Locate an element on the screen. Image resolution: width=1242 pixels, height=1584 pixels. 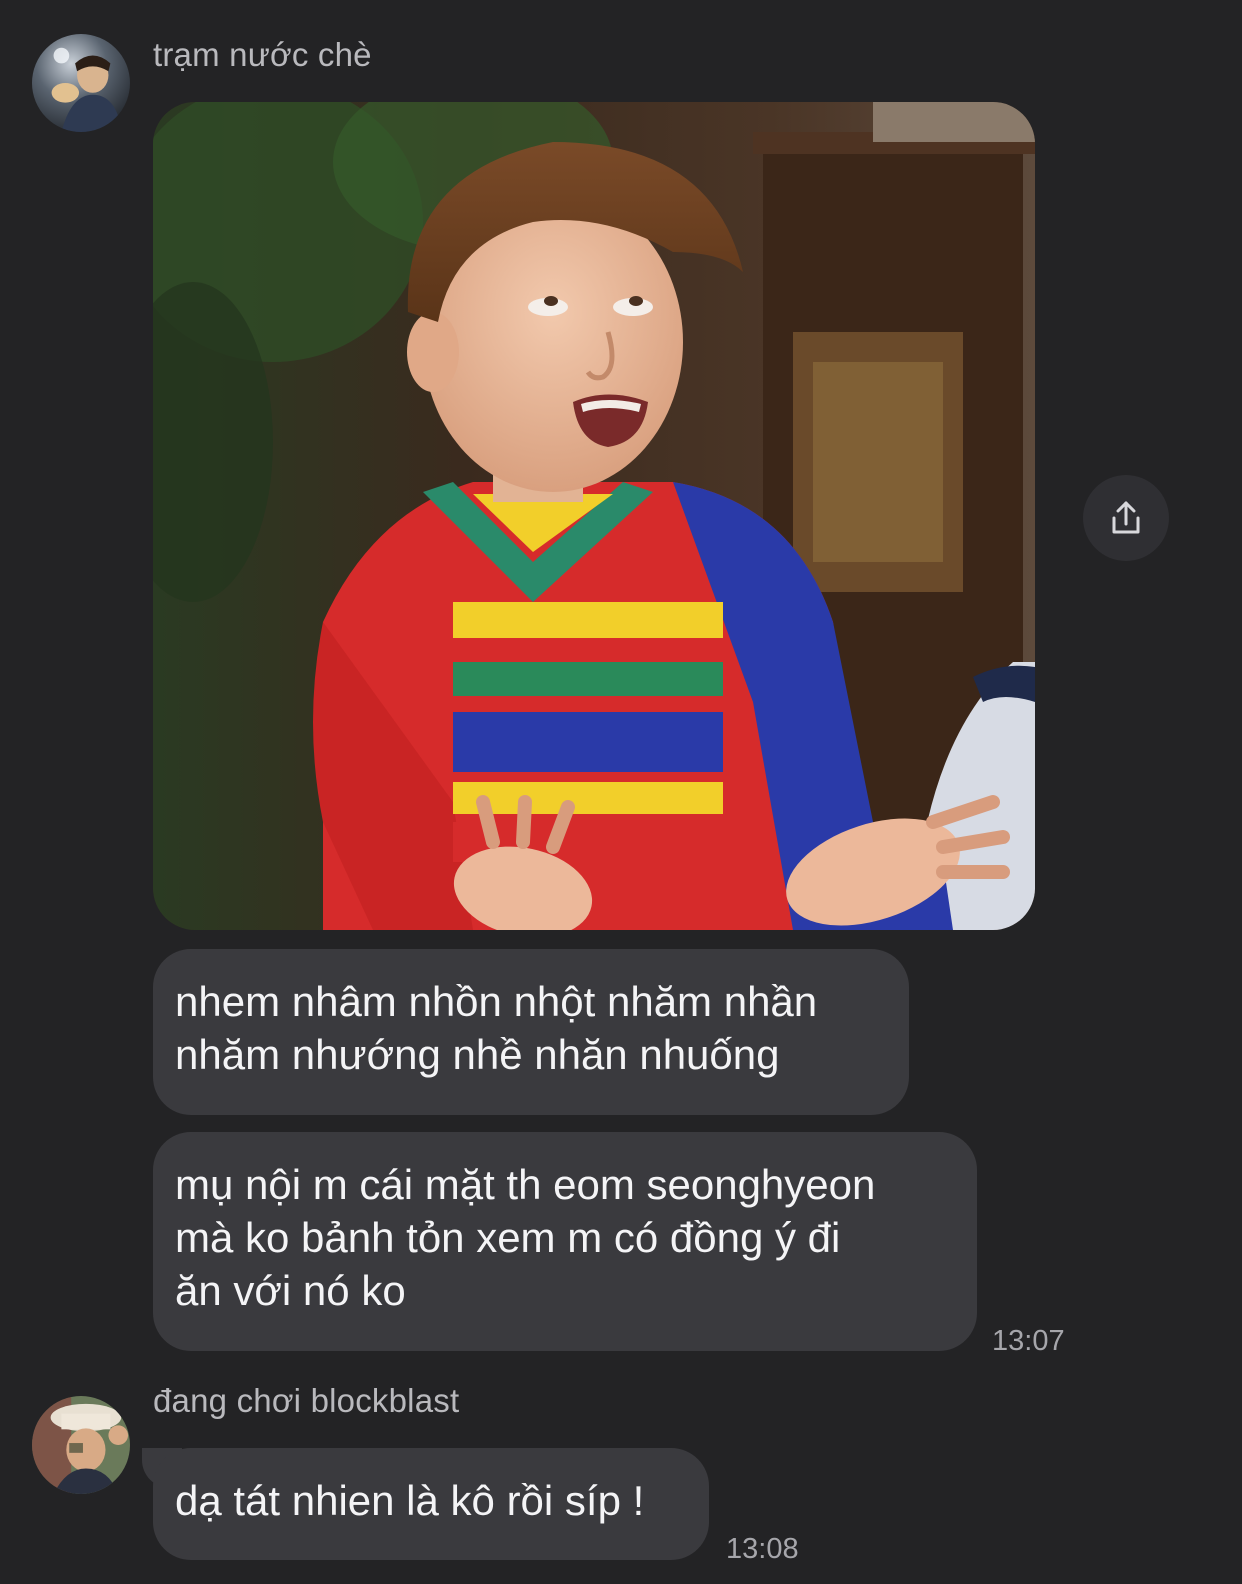
share-icon is located at coordinates (1126, 517).